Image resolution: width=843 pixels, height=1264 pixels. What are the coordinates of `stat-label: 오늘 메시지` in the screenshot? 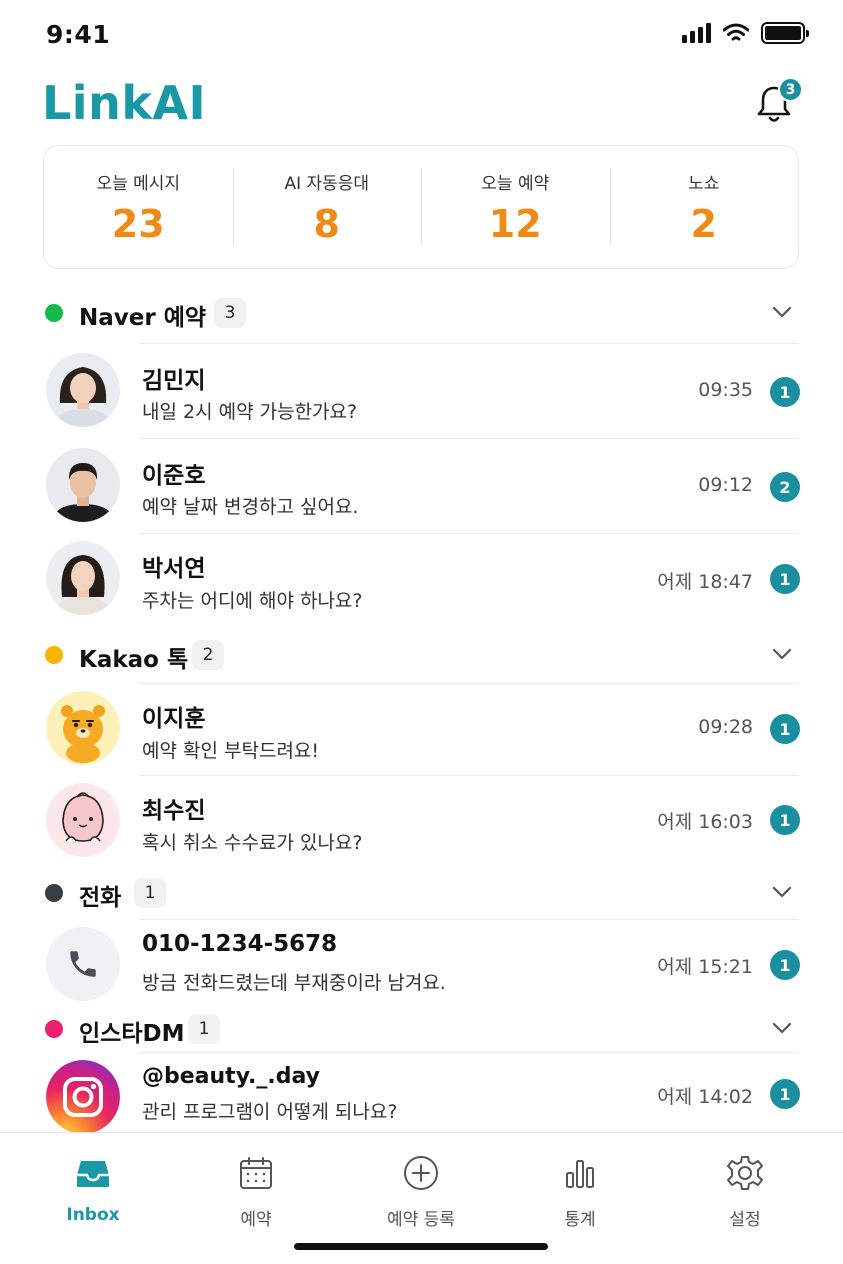 It's located at (138, 183).